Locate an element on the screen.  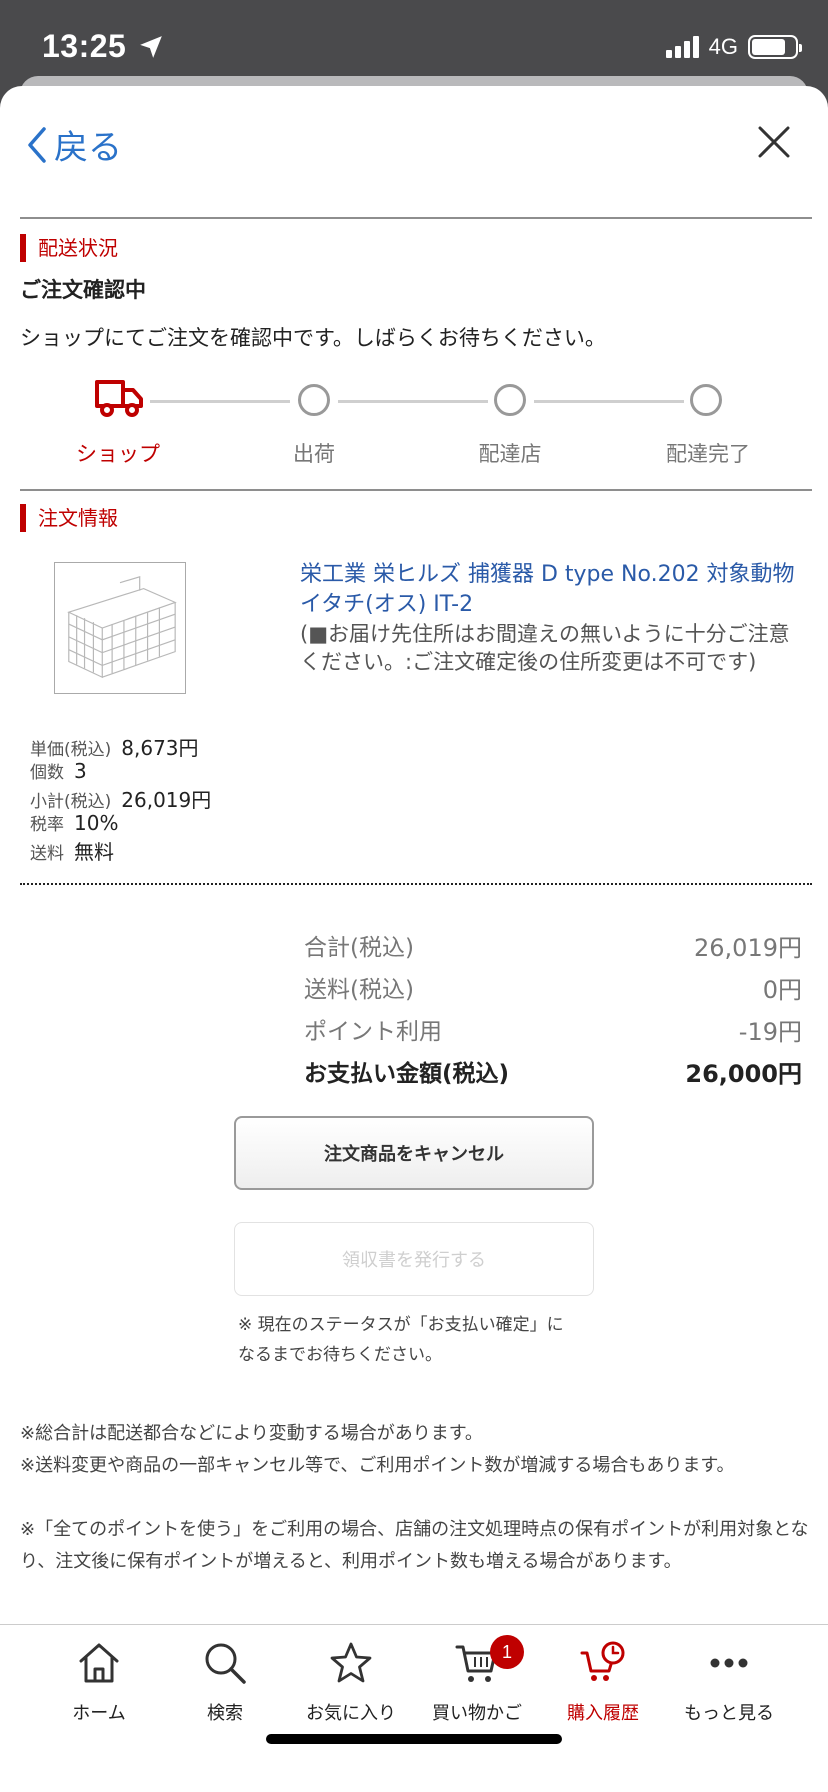
detail-value: 無料 is located at coordinates (94, 852).